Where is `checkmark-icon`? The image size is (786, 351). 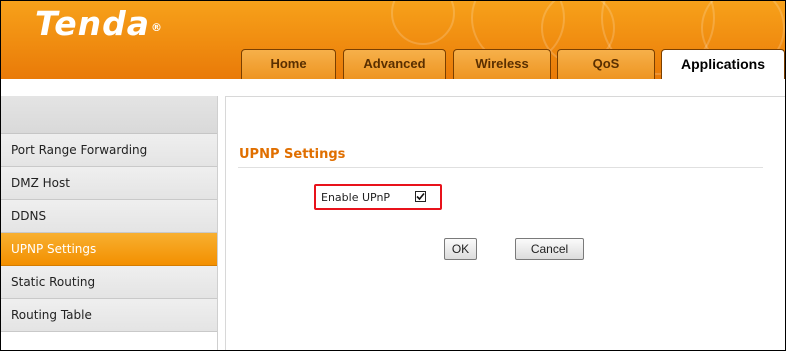 checkmark-icon is located at coordinates (420, 196).